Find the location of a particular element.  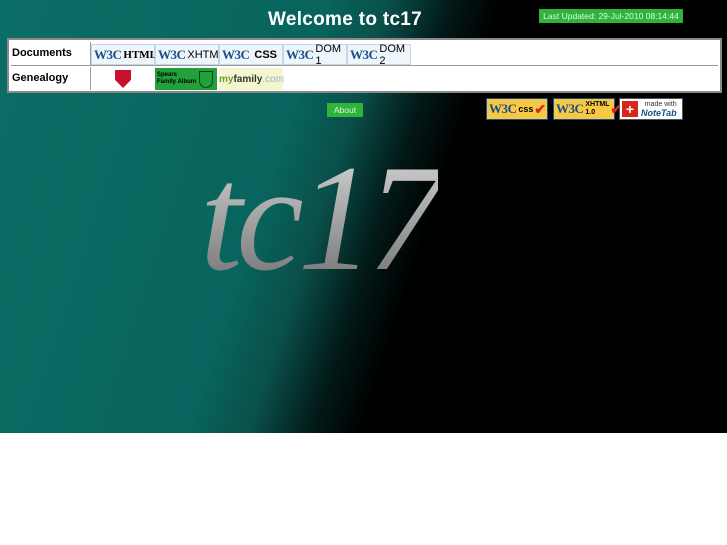

last-updated-badge: Last Updated: 29-Jul-2010 08:14:44 is located at coordinates (611, 16).